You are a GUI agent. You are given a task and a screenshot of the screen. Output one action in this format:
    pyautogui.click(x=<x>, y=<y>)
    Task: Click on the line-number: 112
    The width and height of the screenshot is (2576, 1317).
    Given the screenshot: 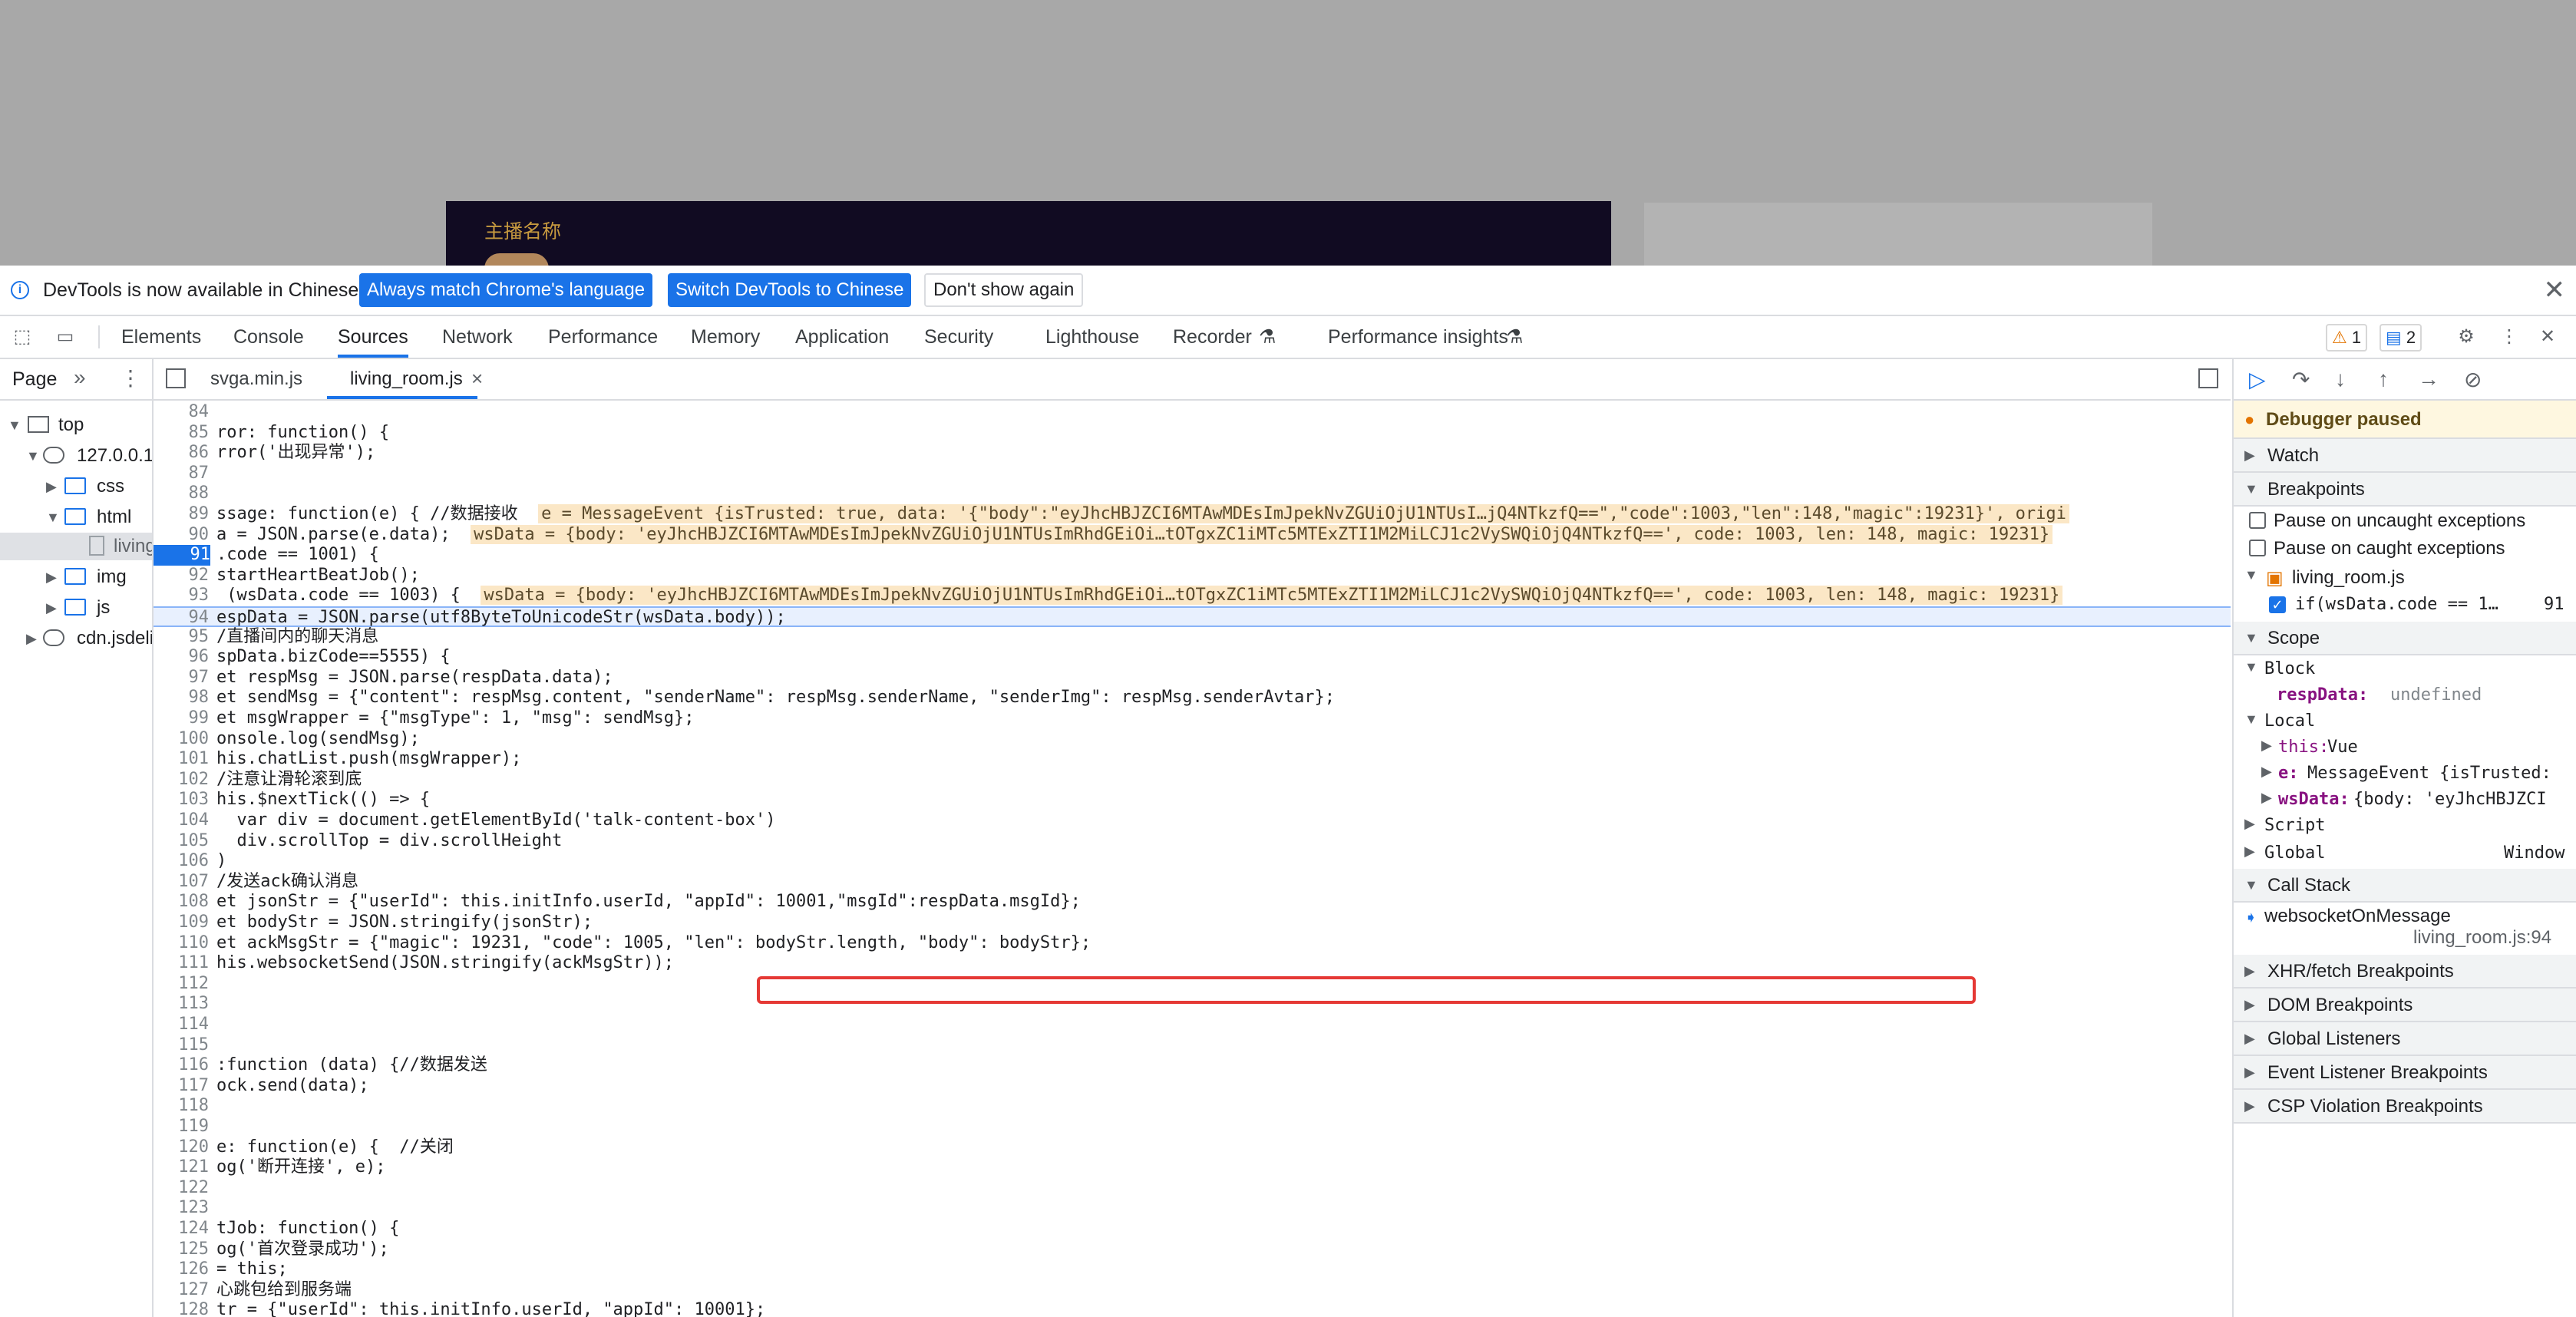 What is the action you would take?
    pyautogui.click(x=181, y=985)
    